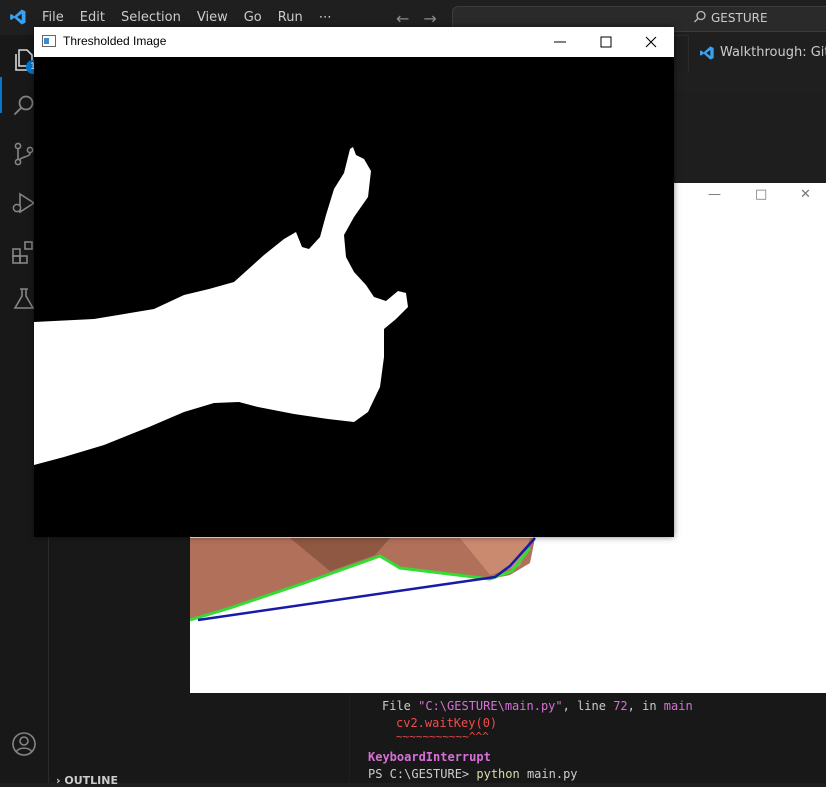 This screenshot has height=787, width=826. What do you see at coordinates (750, 82) in the screenshot?
I see `tab-strip-background` at bounding box center [750, 82].